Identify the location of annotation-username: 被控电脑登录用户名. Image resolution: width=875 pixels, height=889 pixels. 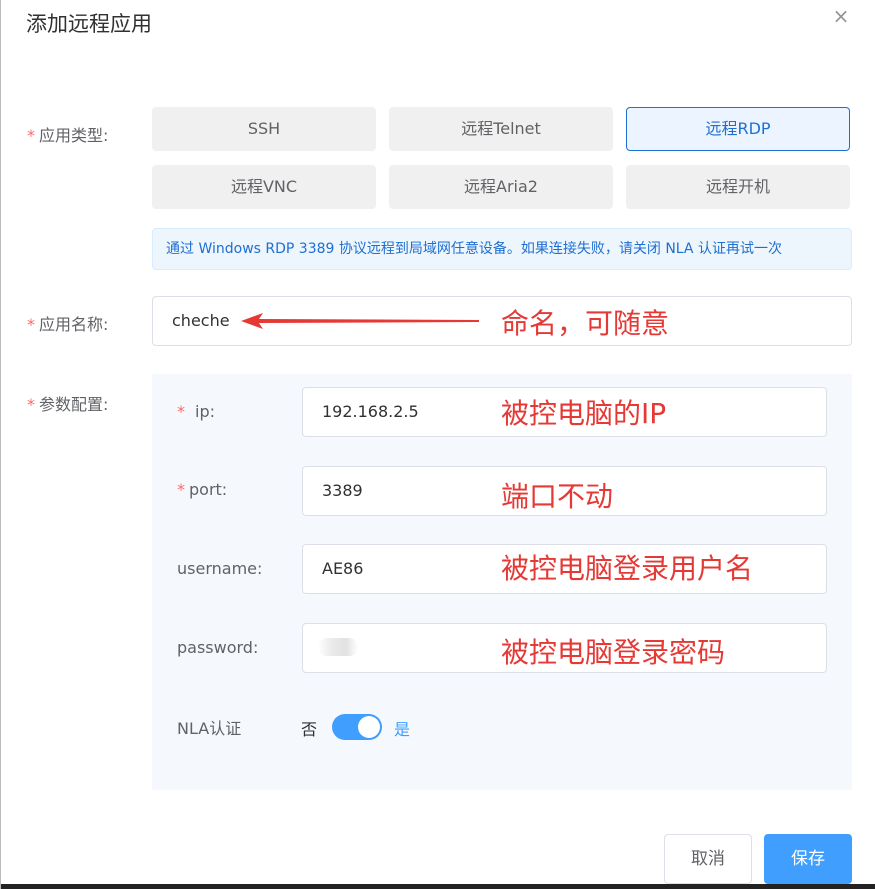
(627, 568).